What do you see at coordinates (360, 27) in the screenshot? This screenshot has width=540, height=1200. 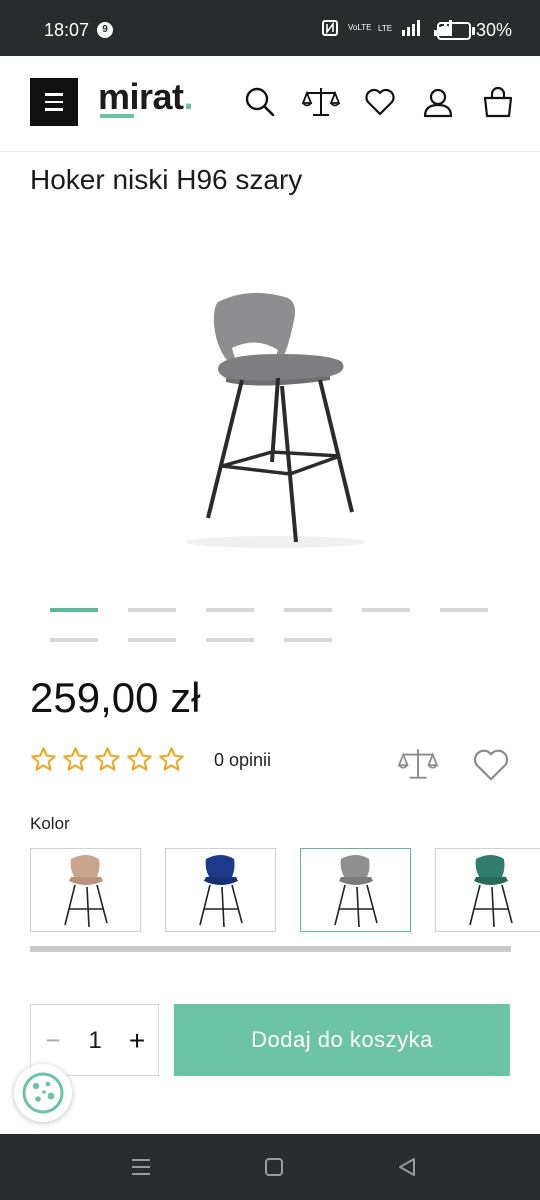 I see `volte-label: VoLTE` at bounding box center [360, 27].